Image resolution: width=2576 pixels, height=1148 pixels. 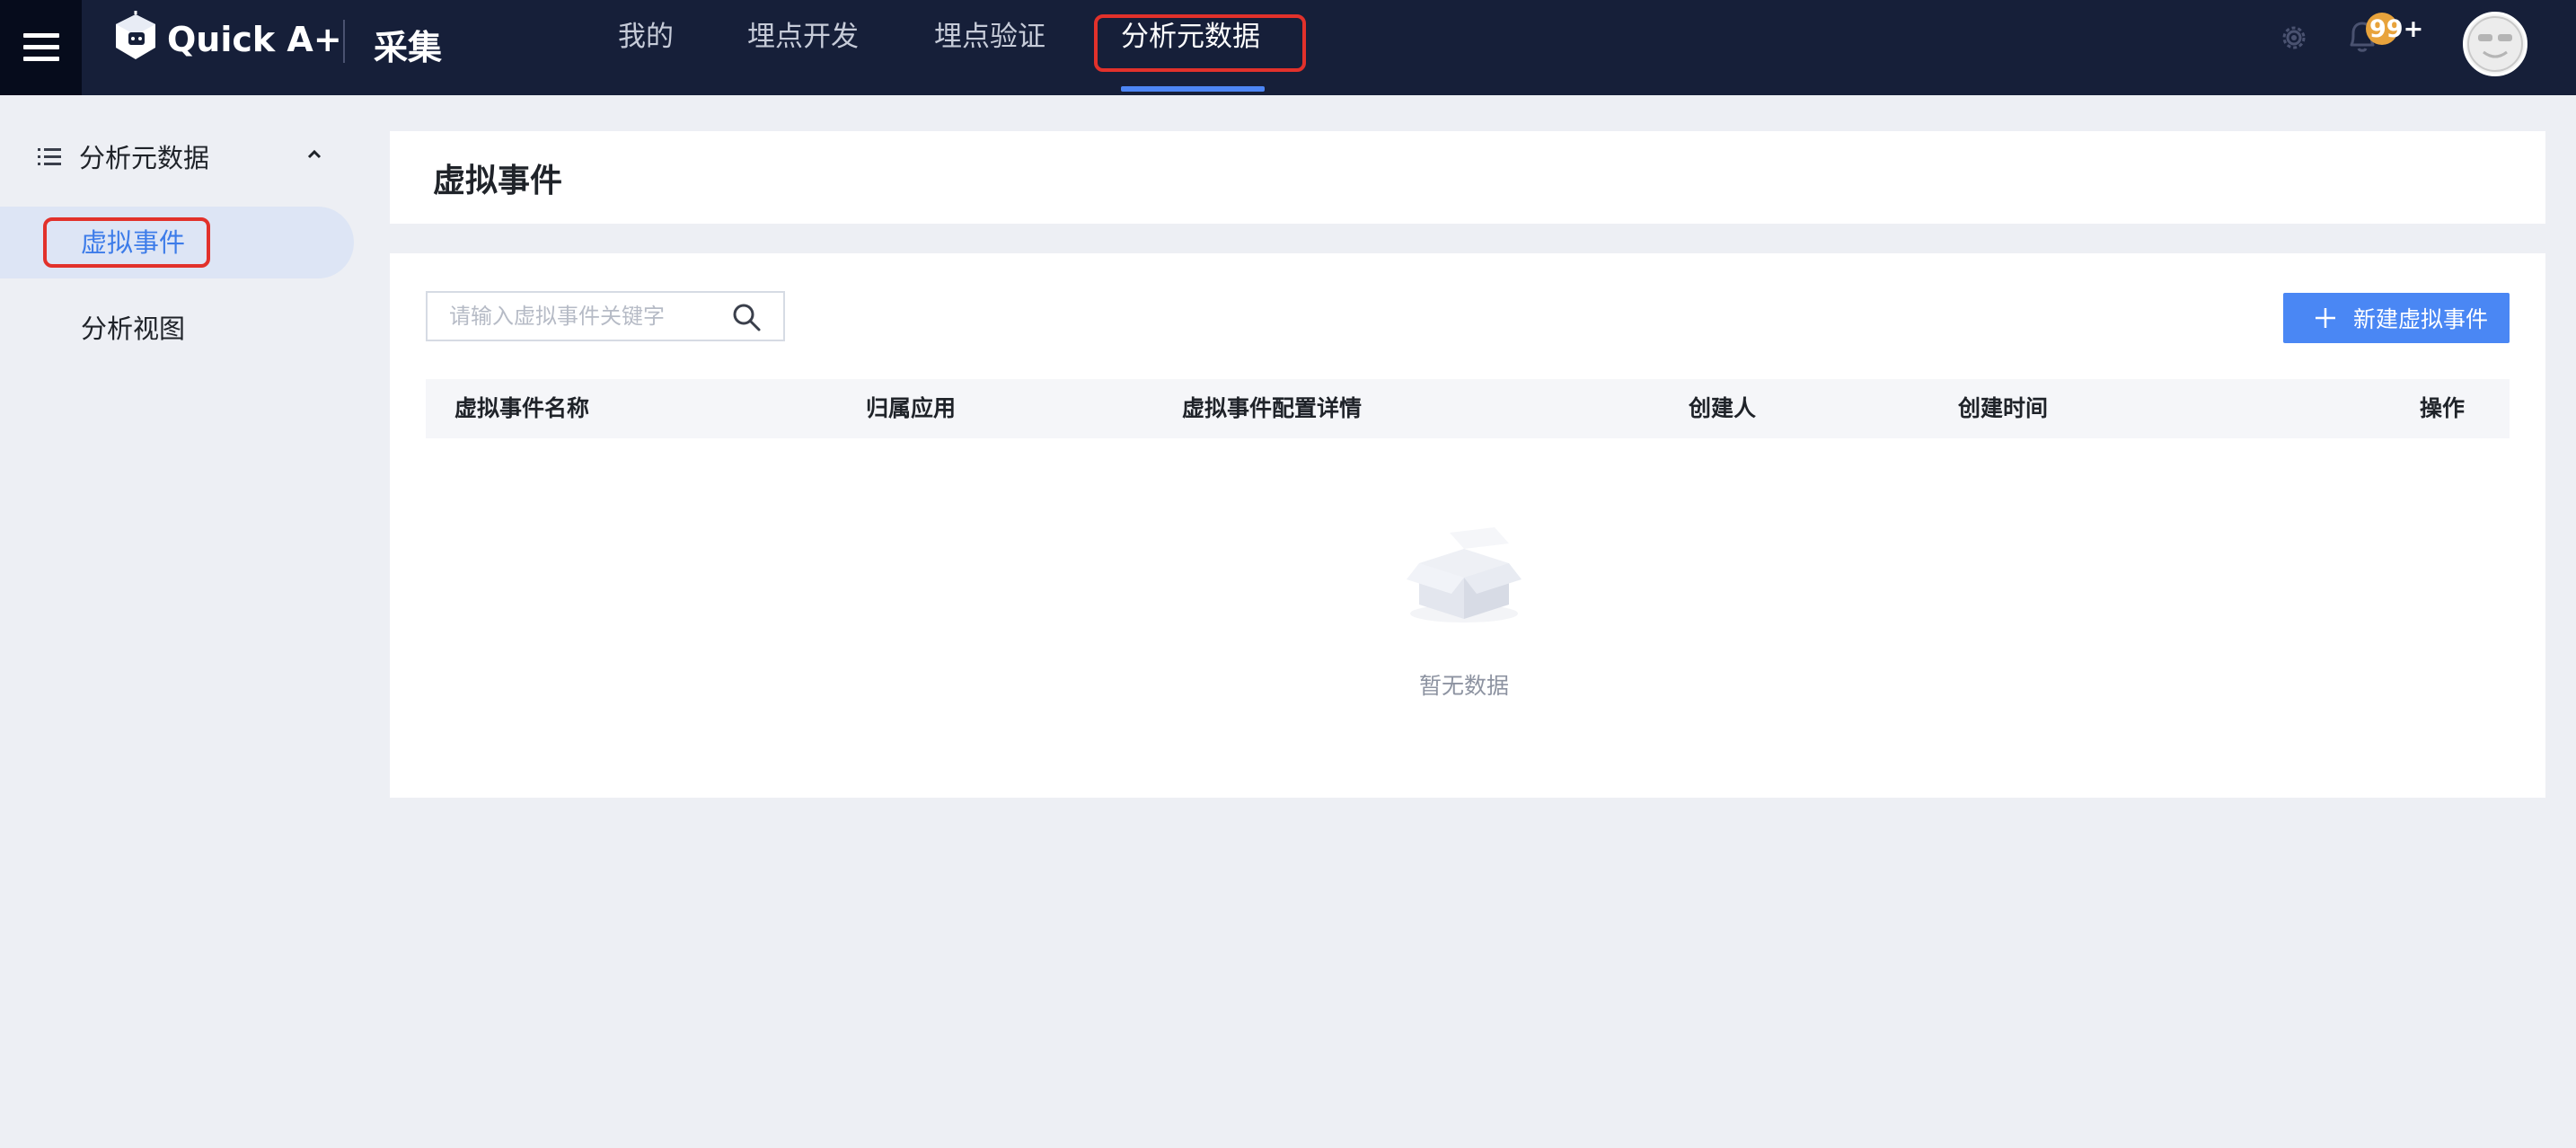 What do you see at coordinates (1193, 89) in the screenshot?
I see `active-tab-indicator` at bounding box center [1193, 89].